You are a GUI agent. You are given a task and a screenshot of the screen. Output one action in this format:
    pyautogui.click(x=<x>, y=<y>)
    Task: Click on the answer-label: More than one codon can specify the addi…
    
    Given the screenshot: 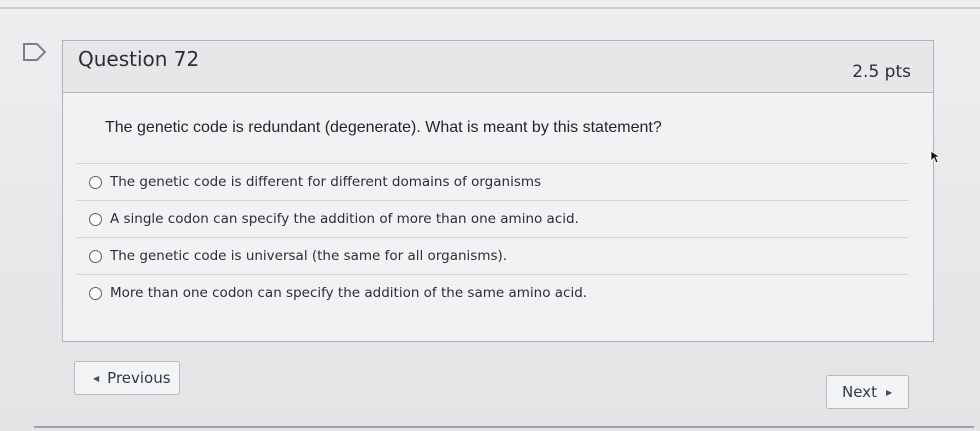 What is the action you would take?
    pyautogui.click(x=349, y=293)
    